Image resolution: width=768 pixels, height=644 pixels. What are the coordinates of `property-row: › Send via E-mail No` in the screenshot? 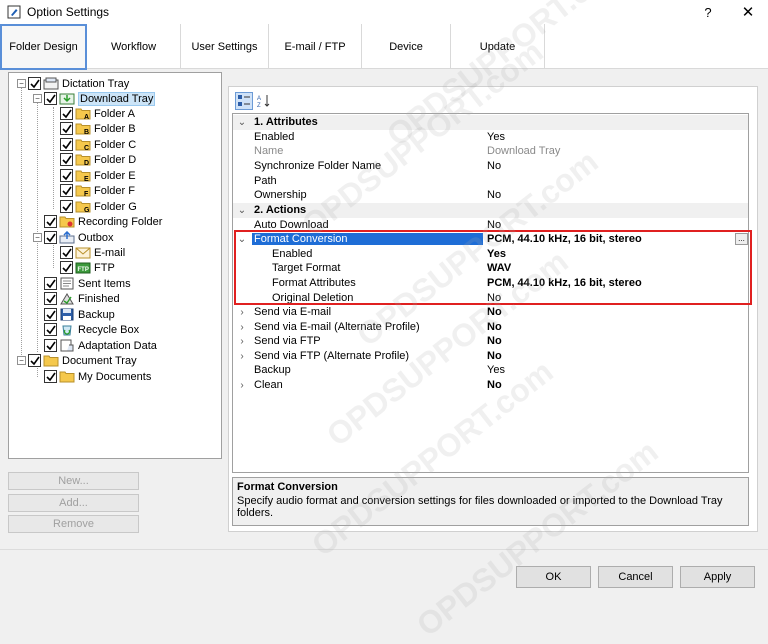 It's located at (490, 312).